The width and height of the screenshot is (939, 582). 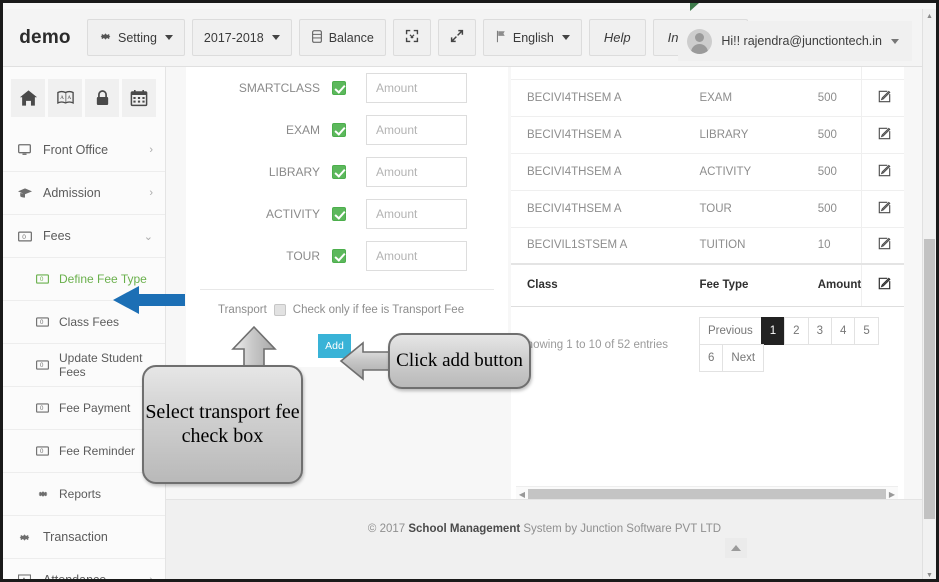 What do you see at coordinates (456, 37) in the screenshot?
I see `expand-button` at bounding box center [456, 37].